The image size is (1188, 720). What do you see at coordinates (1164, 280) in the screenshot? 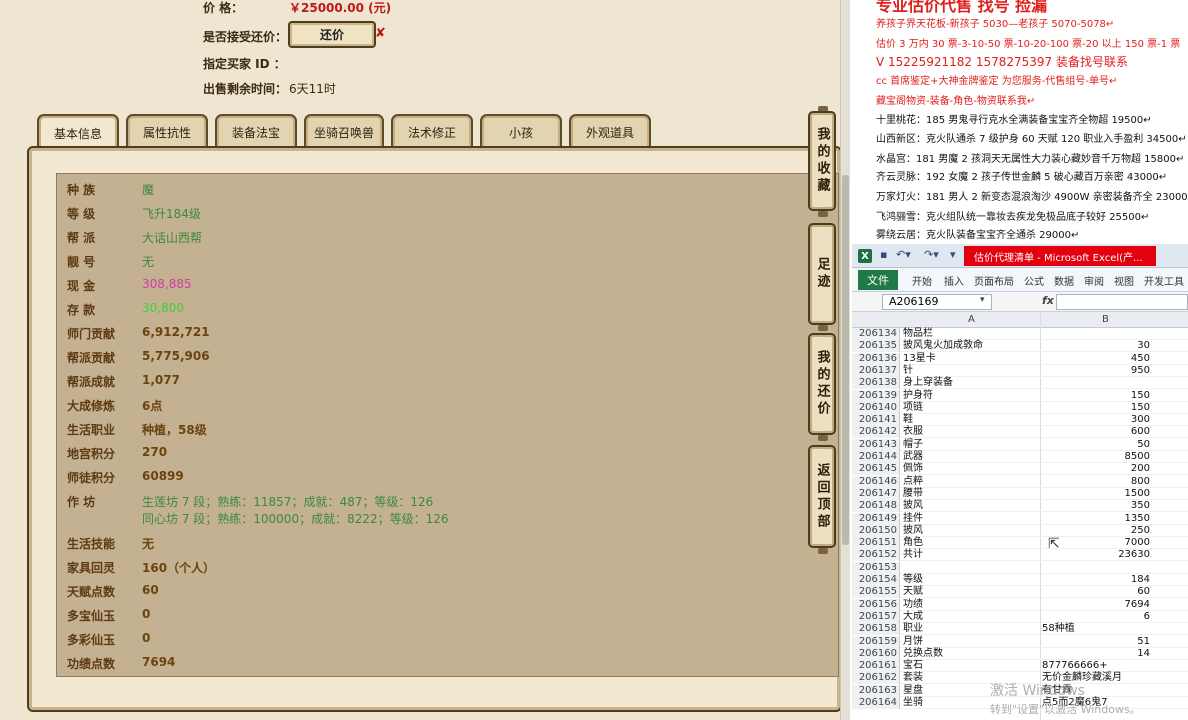
I see `ribbon-tab-developer: 开发工具` at bounding box center [1164, 280].